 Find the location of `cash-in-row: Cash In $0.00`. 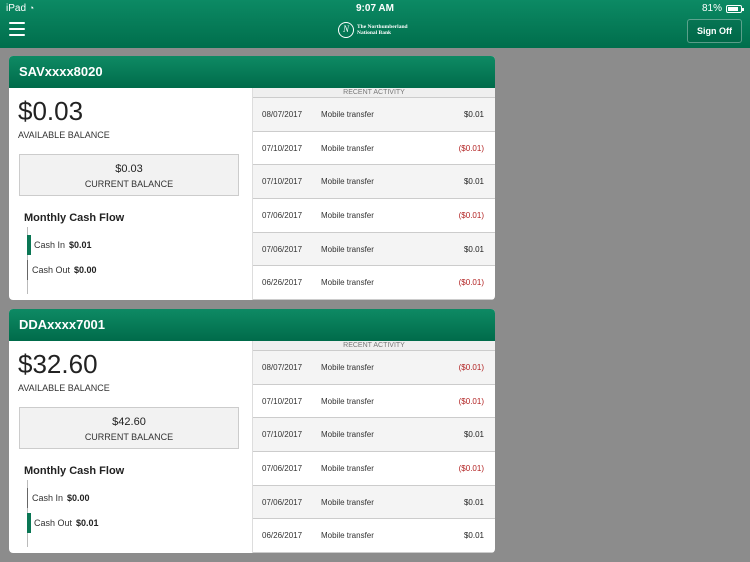

cash-in-row: Cash In $0.00 is located at coordinates (58, 498).